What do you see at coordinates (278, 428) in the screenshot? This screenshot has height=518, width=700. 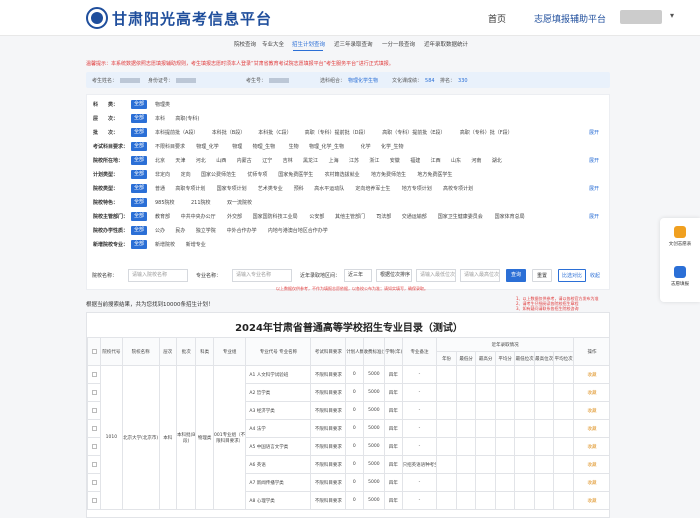 I see `cell-major: A4 法学` at bounding box center [278, 428].